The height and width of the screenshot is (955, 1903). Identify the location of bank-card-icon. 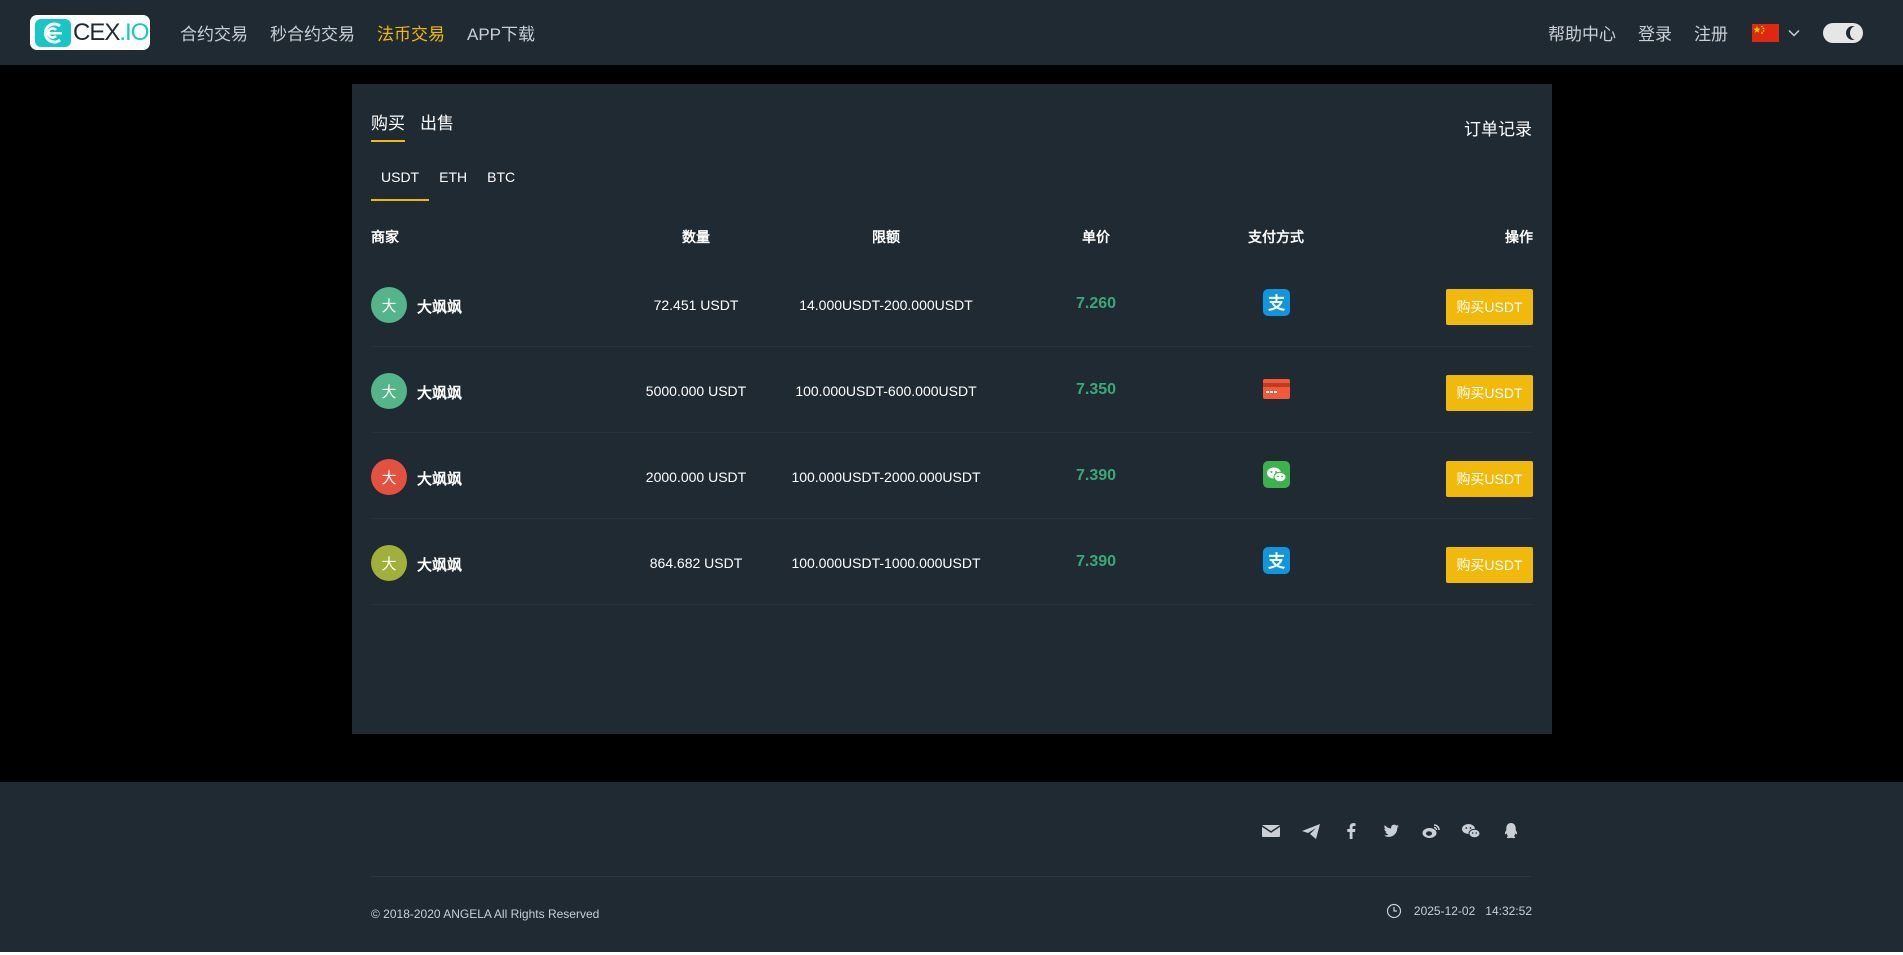
(1276, 389).